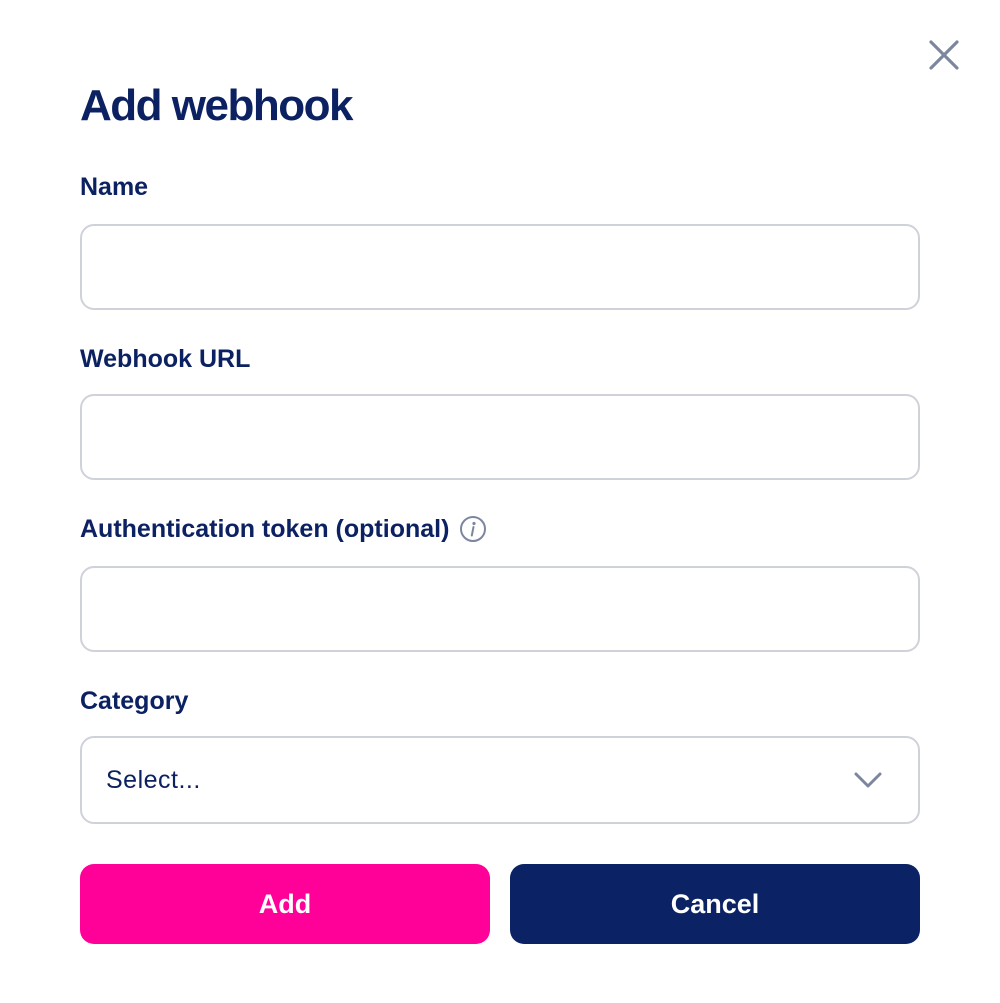 The width and height of the screenshot is (1000, 1003). I want to click on name-label-text: Name, so click(114, 187).